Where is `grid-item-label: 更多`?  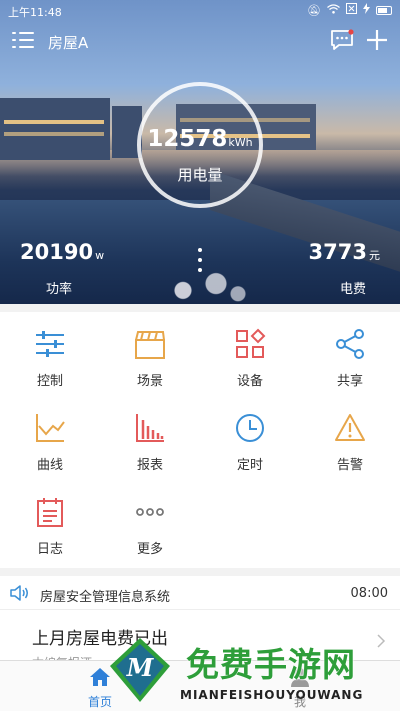 grid-item-label: 更多 is located at coordinates (149, 549).